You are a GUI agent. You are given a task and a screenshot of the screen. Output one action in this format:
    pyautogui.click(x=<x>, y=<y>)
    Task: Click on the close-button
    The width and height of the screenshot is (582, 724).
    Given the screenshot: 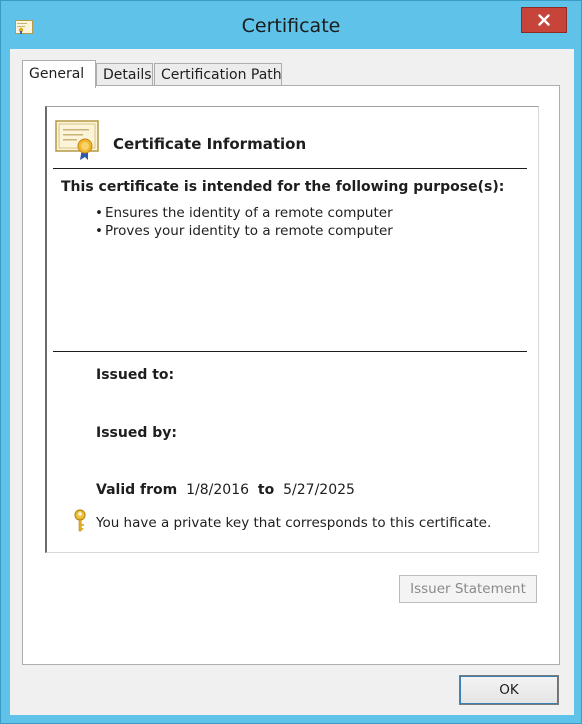 What is the action you would take?
    pyautogui.click(x=544, y=20)
    